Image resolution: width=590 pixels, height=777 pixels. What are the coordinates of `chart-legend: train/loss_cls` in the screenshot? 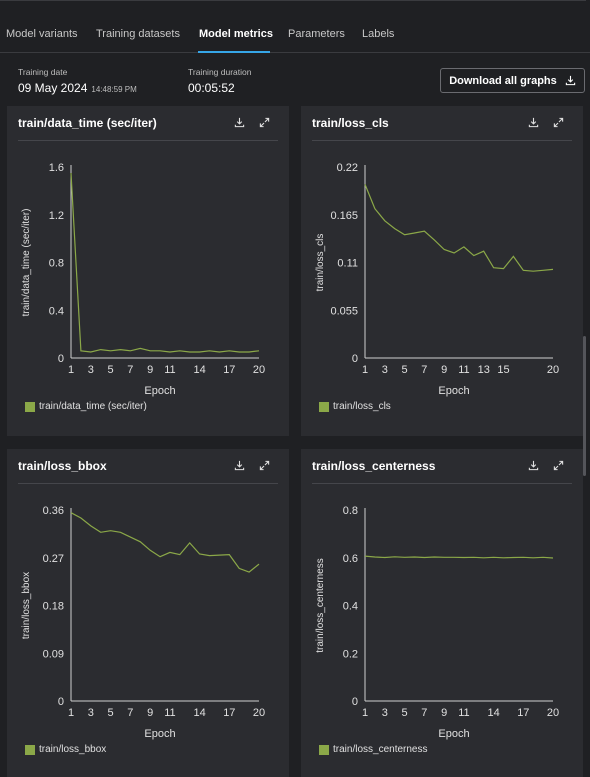 It's located at (355, 406).